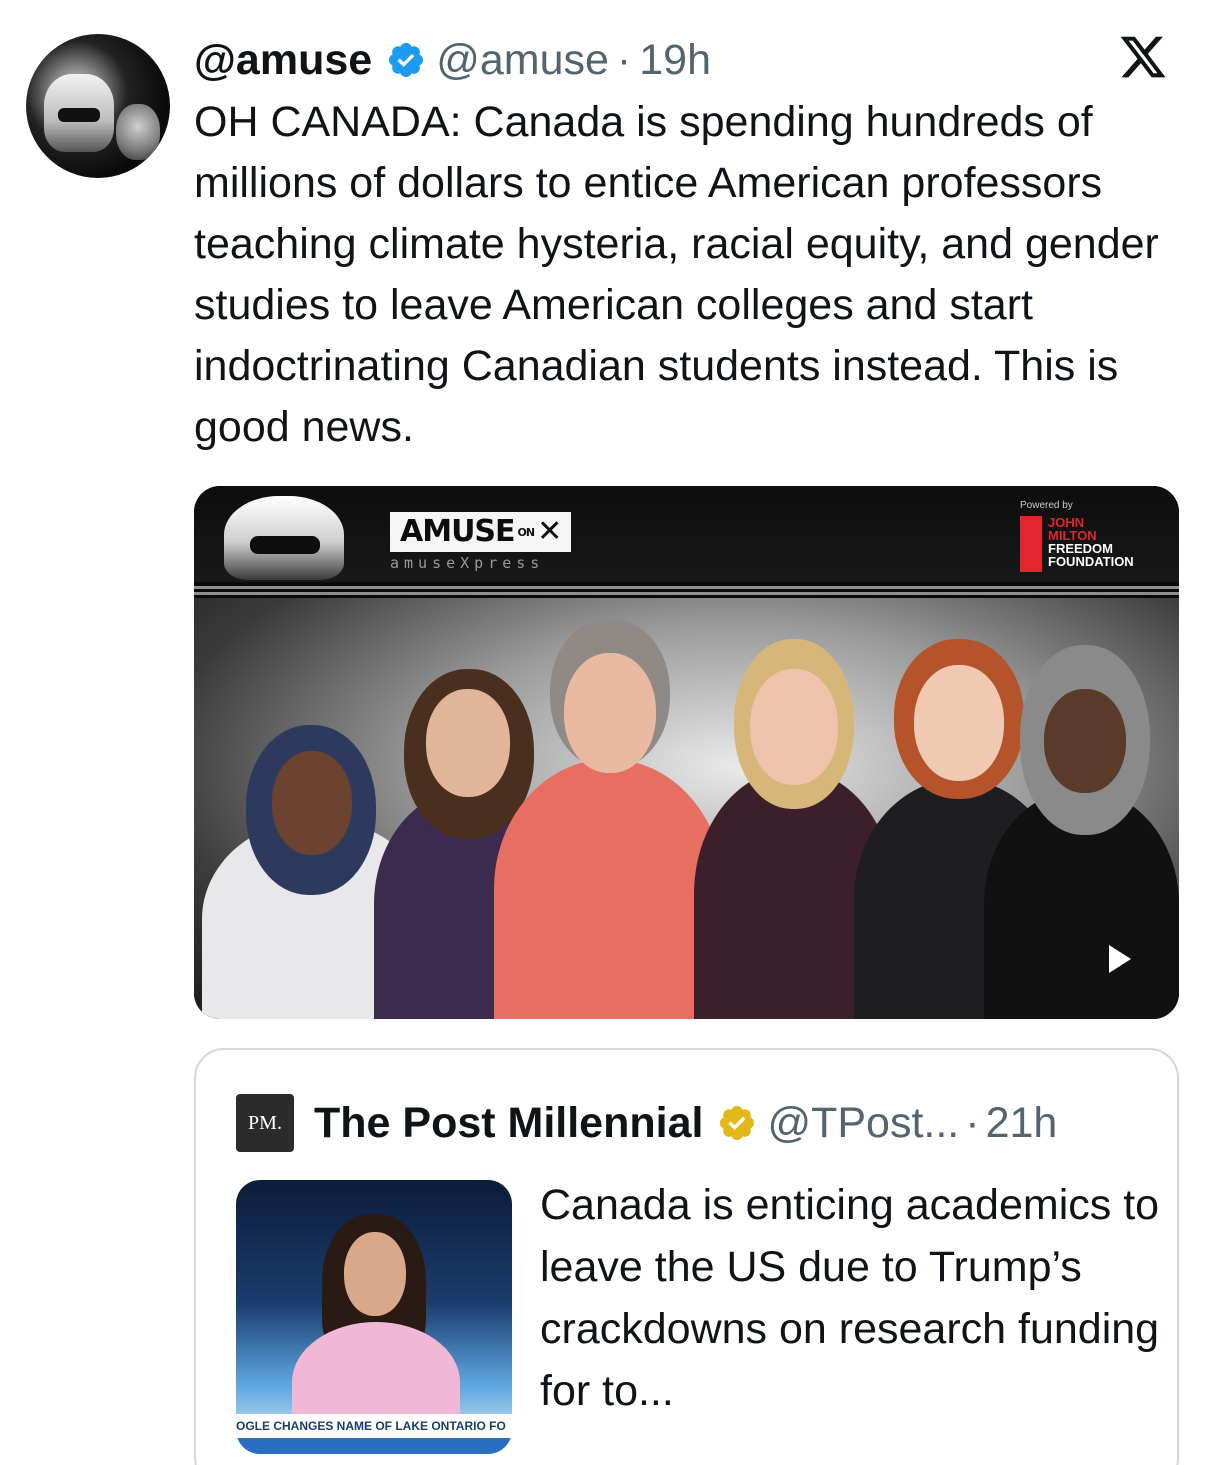 The image size is (1206, 1465). What do you see at coordinates (1046, 505) in the screenshot?
I see `powered-by-label: Powered by` at bounding box center [1046, 505].